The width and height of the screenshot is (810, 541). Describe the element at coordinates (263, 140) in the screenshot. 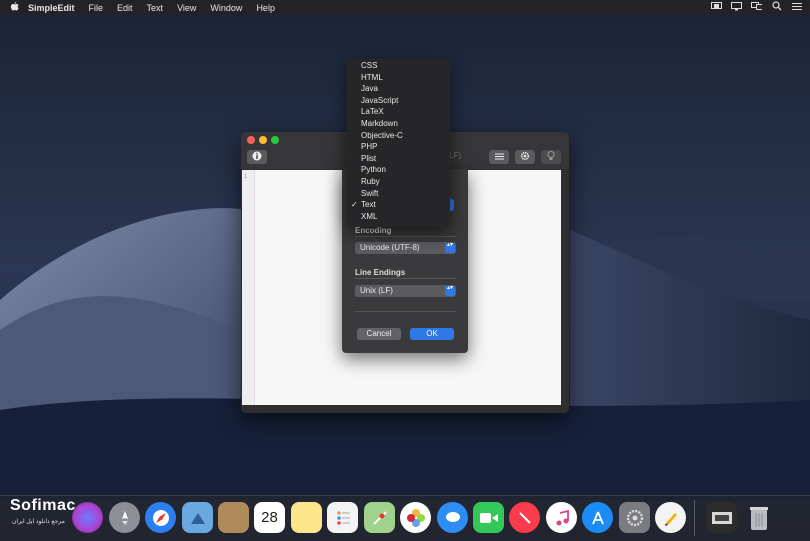

I see `minimize-window-button` at that location.